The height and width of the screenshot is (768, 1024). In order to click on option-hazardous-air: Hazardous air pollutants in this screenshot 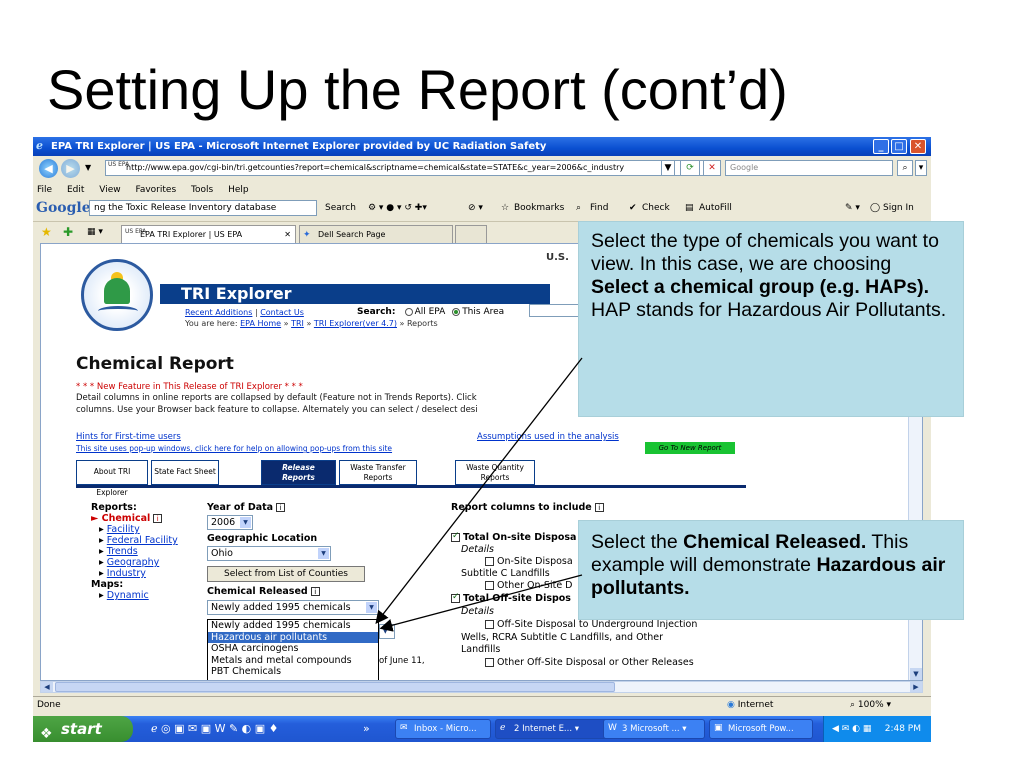, I will do `click(293, 637)`.